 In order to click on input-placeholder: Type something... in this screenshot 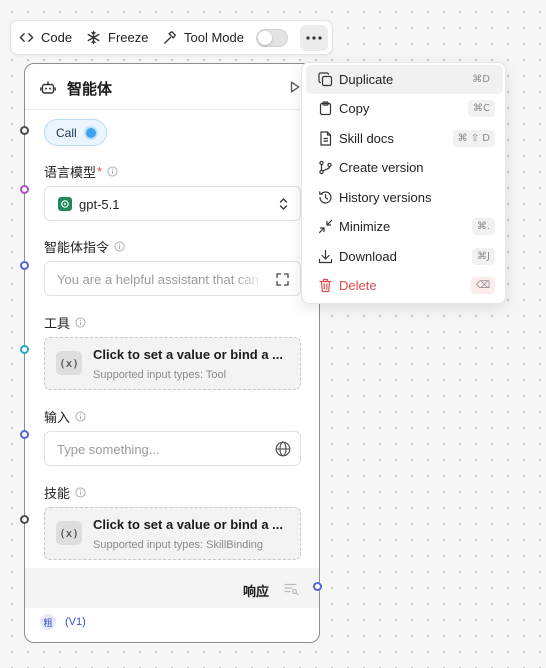, I will do `click(108, 449)`.